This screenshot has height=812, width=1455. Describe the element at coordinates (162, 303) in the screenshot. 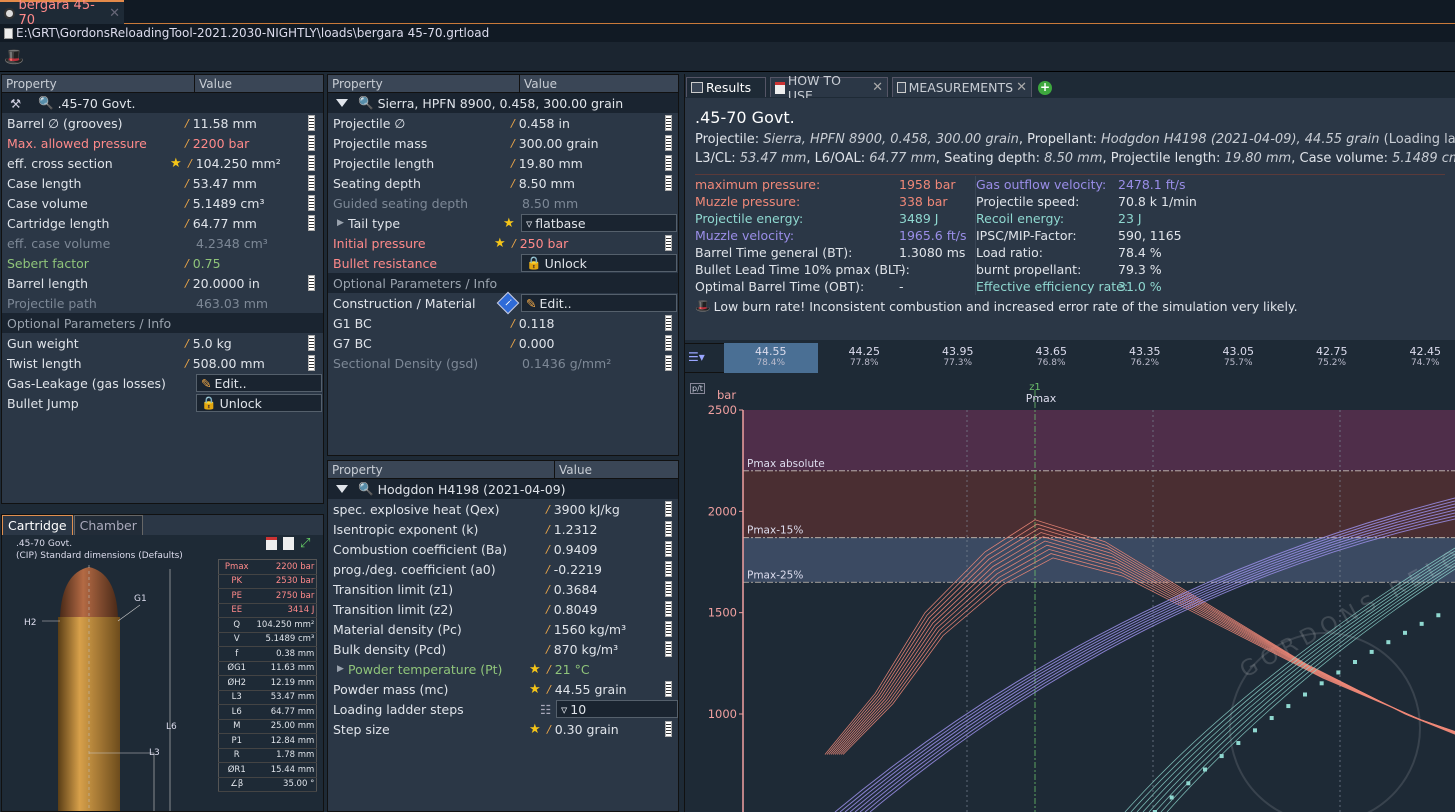

I see `cartridge-row: Projectile path 463.03 mm` at that location.